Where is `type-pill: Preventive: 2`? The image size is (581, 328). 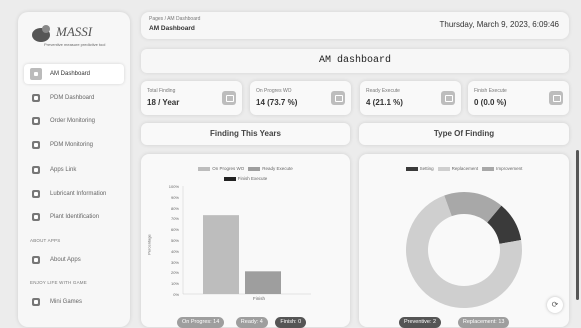 type-pill: Preventive: 2 is located at coordinates (420, 322).